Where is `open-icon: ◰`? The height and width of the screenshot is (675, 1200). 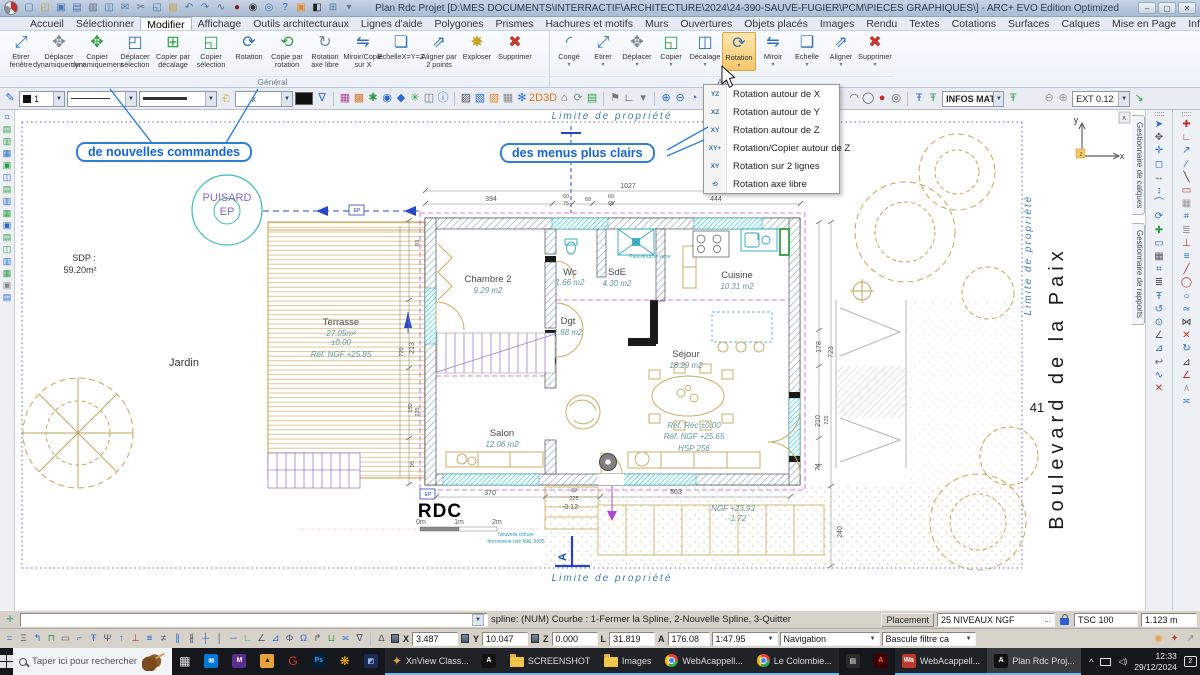
open-icon: ◰ is located at coordinates (45, 8).